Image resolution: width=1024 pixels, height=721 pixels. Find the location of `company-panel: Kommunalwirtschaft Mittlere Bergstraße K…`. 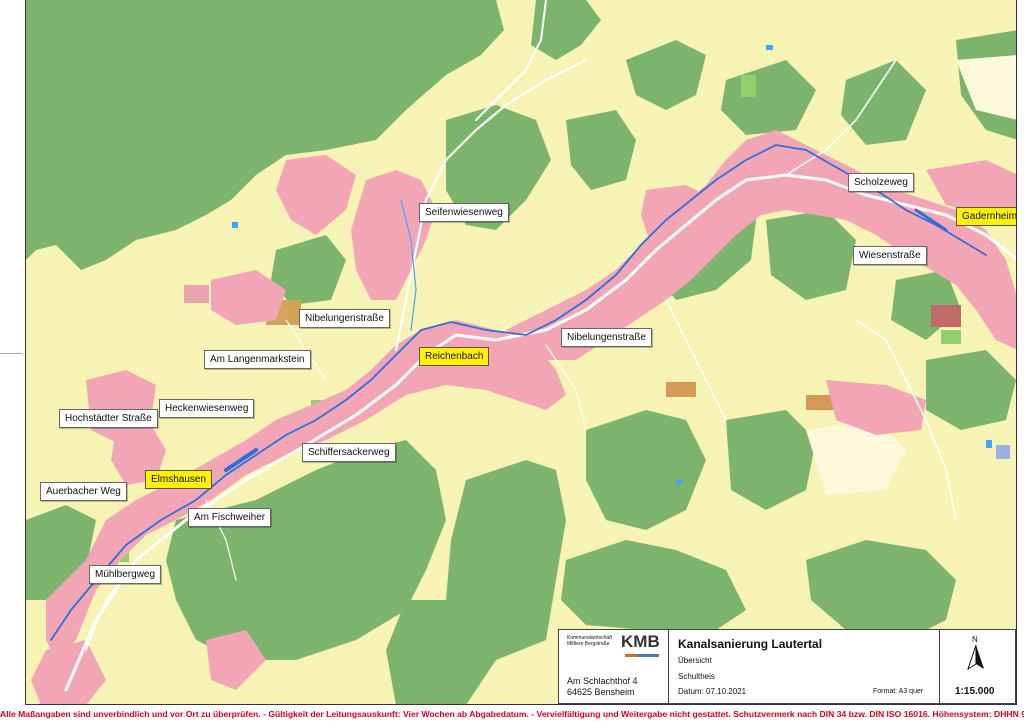

company-panel: Kommunalwirtschaft Mittlere Bergstraße K… is located at coordinates (614, 666).